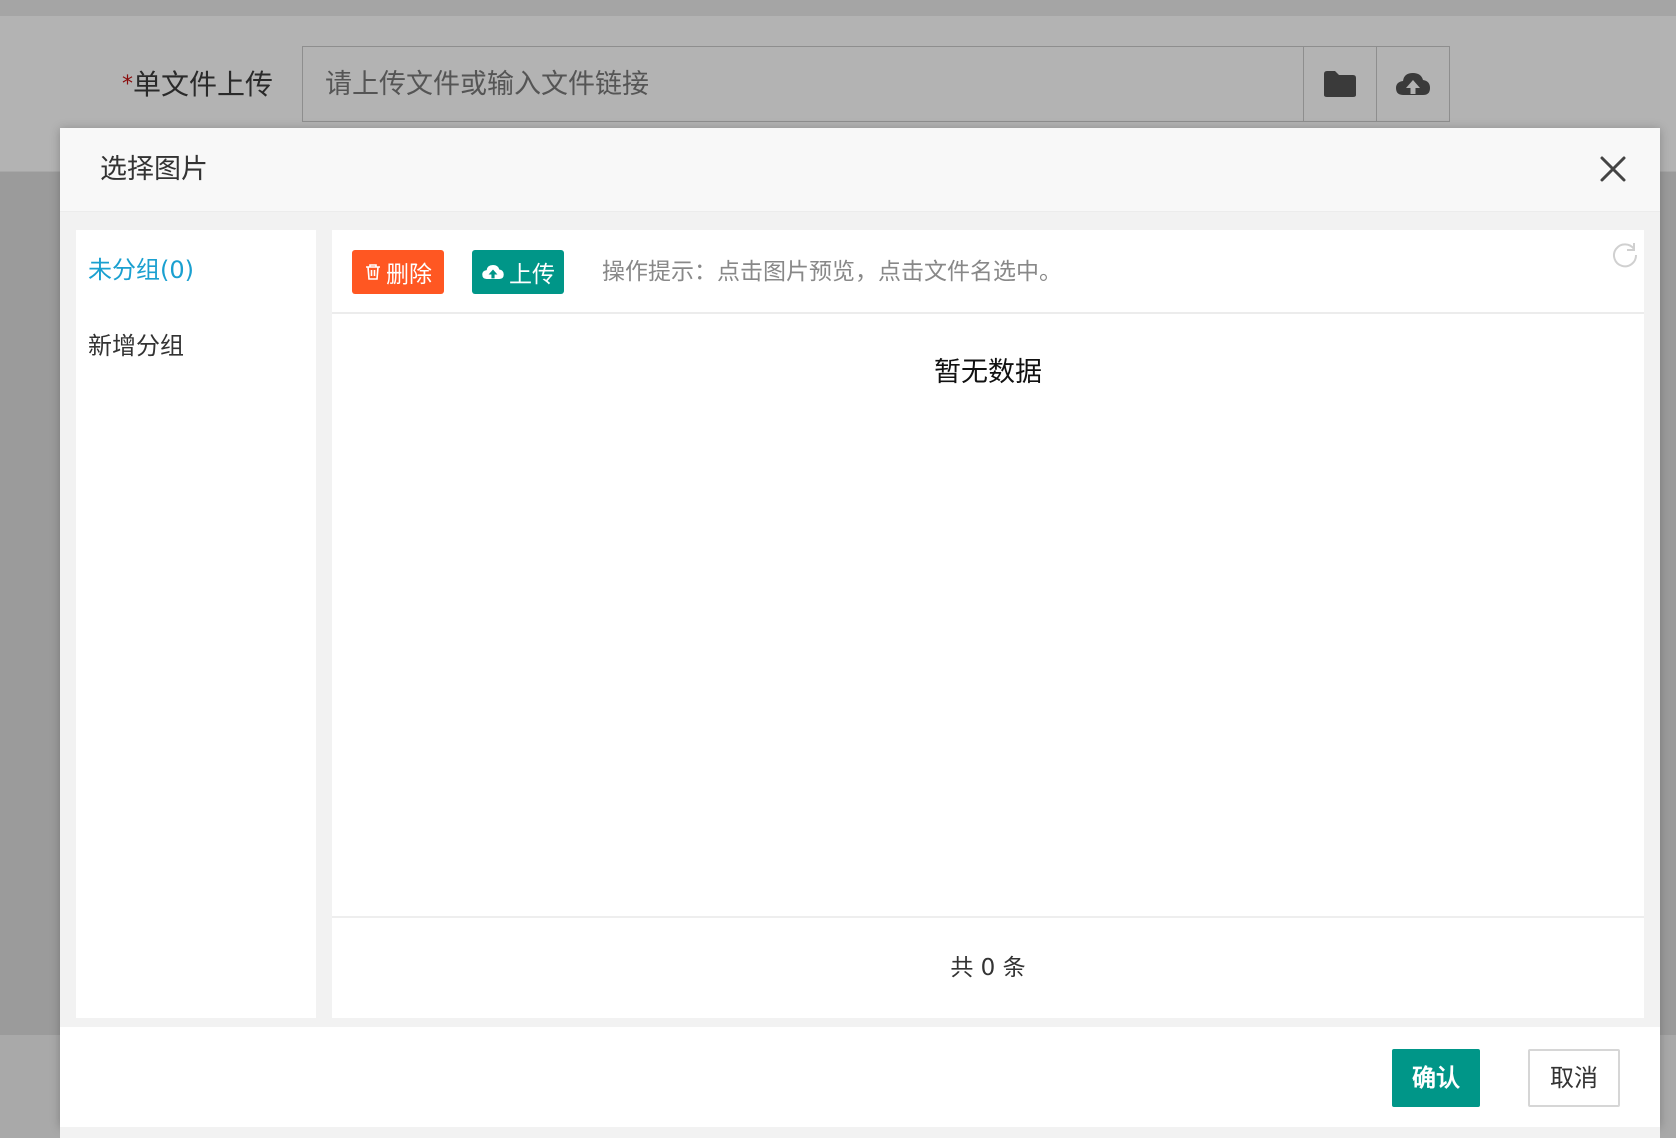 This screenshot has width=1676, height=1138. What do you see at coordinates (196, 624) in the screenshot?
I see `group-sidebar: 未分组(0) 新增分组` at bounding box center [196, 624].